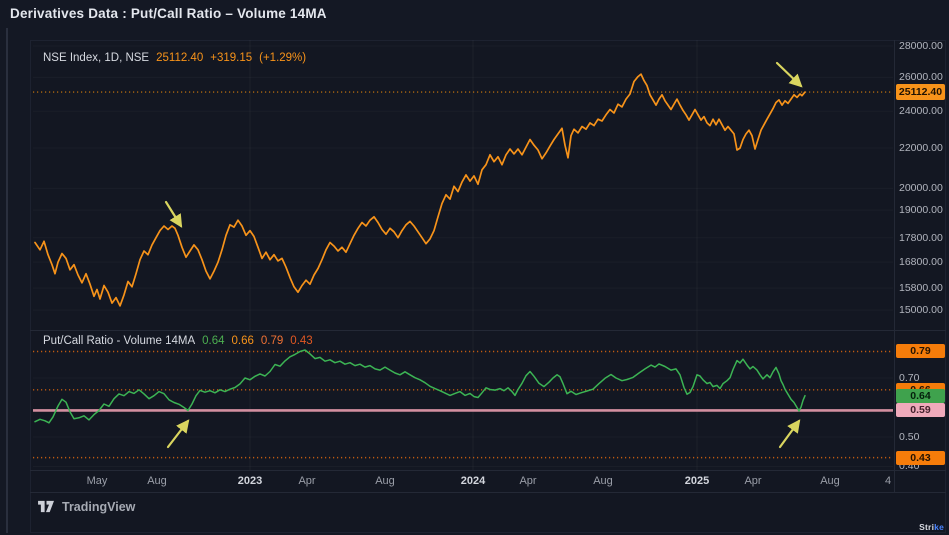  Describe the element at coordinates (927, 527) in the screenshot. I see `strike-watermark-text: Stri` at that location.